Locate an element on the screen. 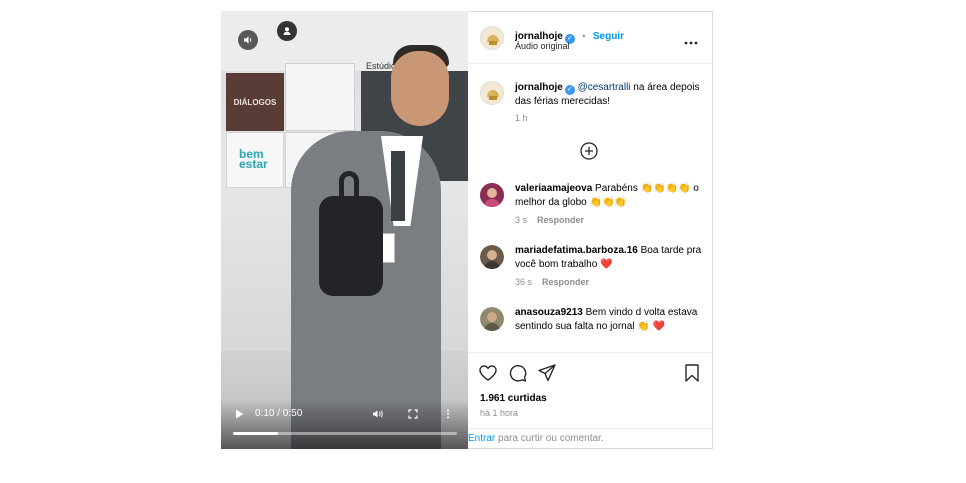 Image resolution: width=966 pixels, height=483 pixels. more-horizontal-icon is located at coordinates (691, 43).